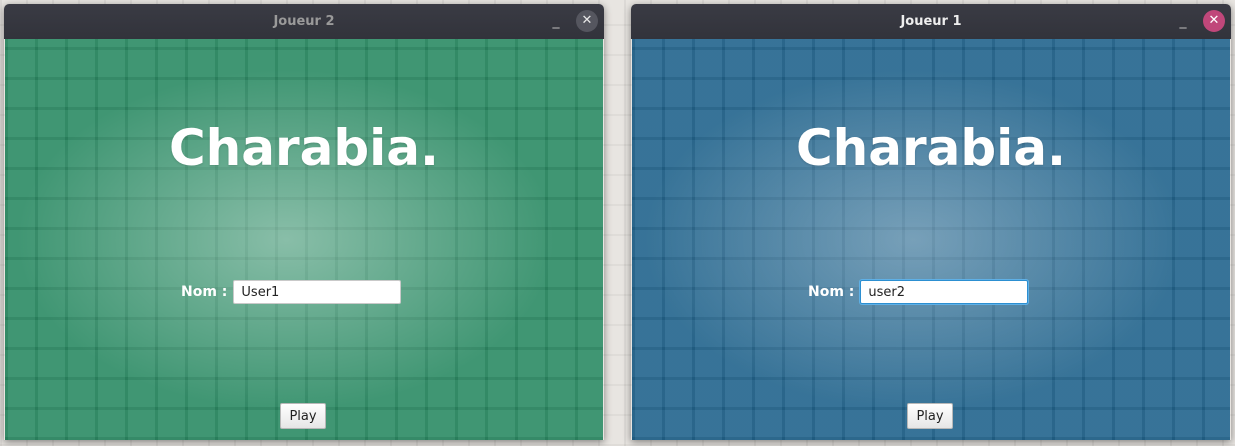  I want to click on window-title: Joueur 1, so click(931, 21).